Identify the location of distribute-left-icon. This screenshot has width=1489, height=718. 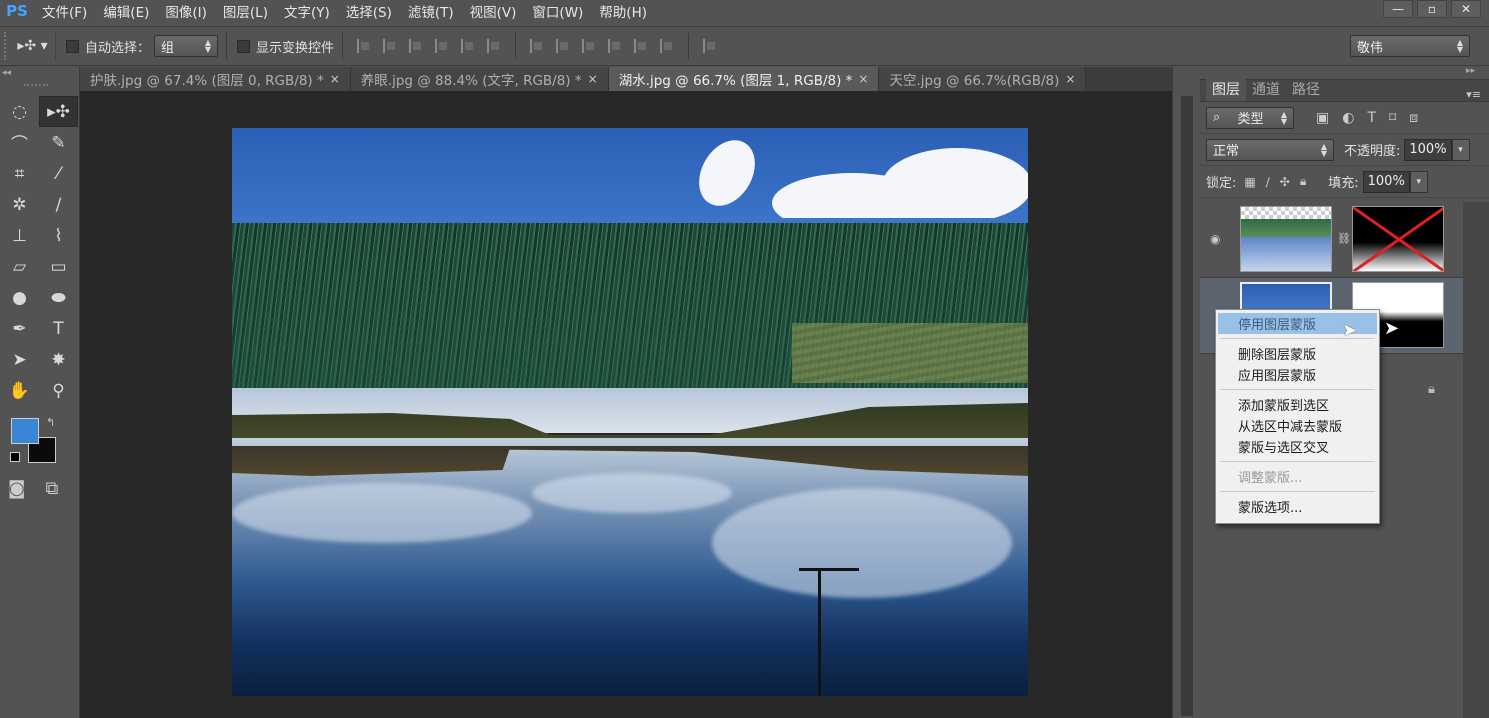
(615, 46).